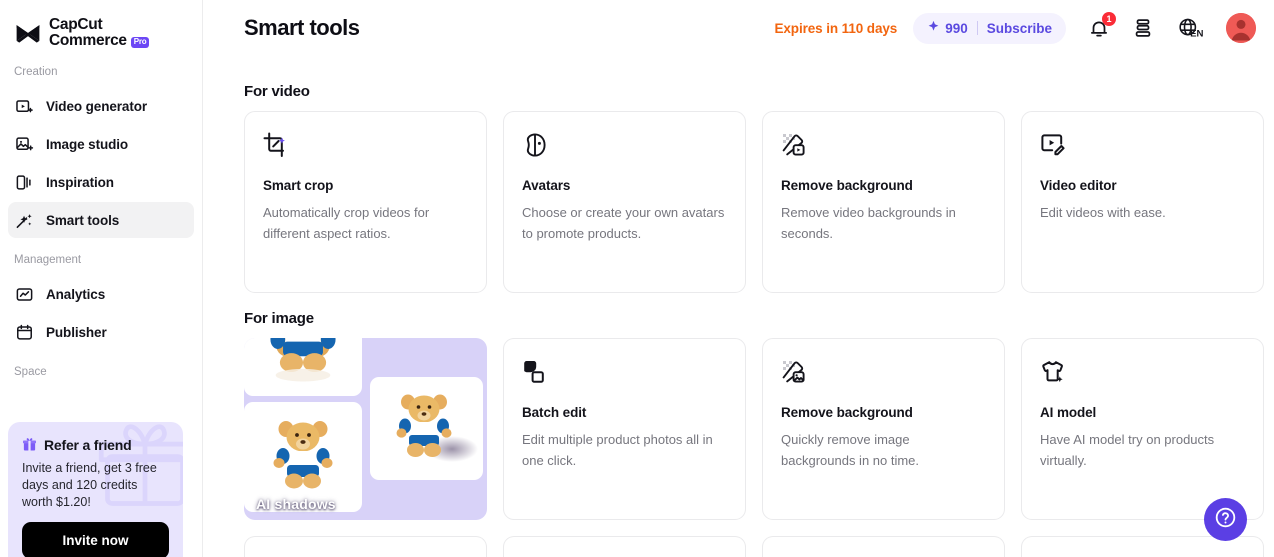  What do you see at coordinates (759, 546) in the screenshot?
I see `next-card-row-partial` at bounding box center [759, 546].